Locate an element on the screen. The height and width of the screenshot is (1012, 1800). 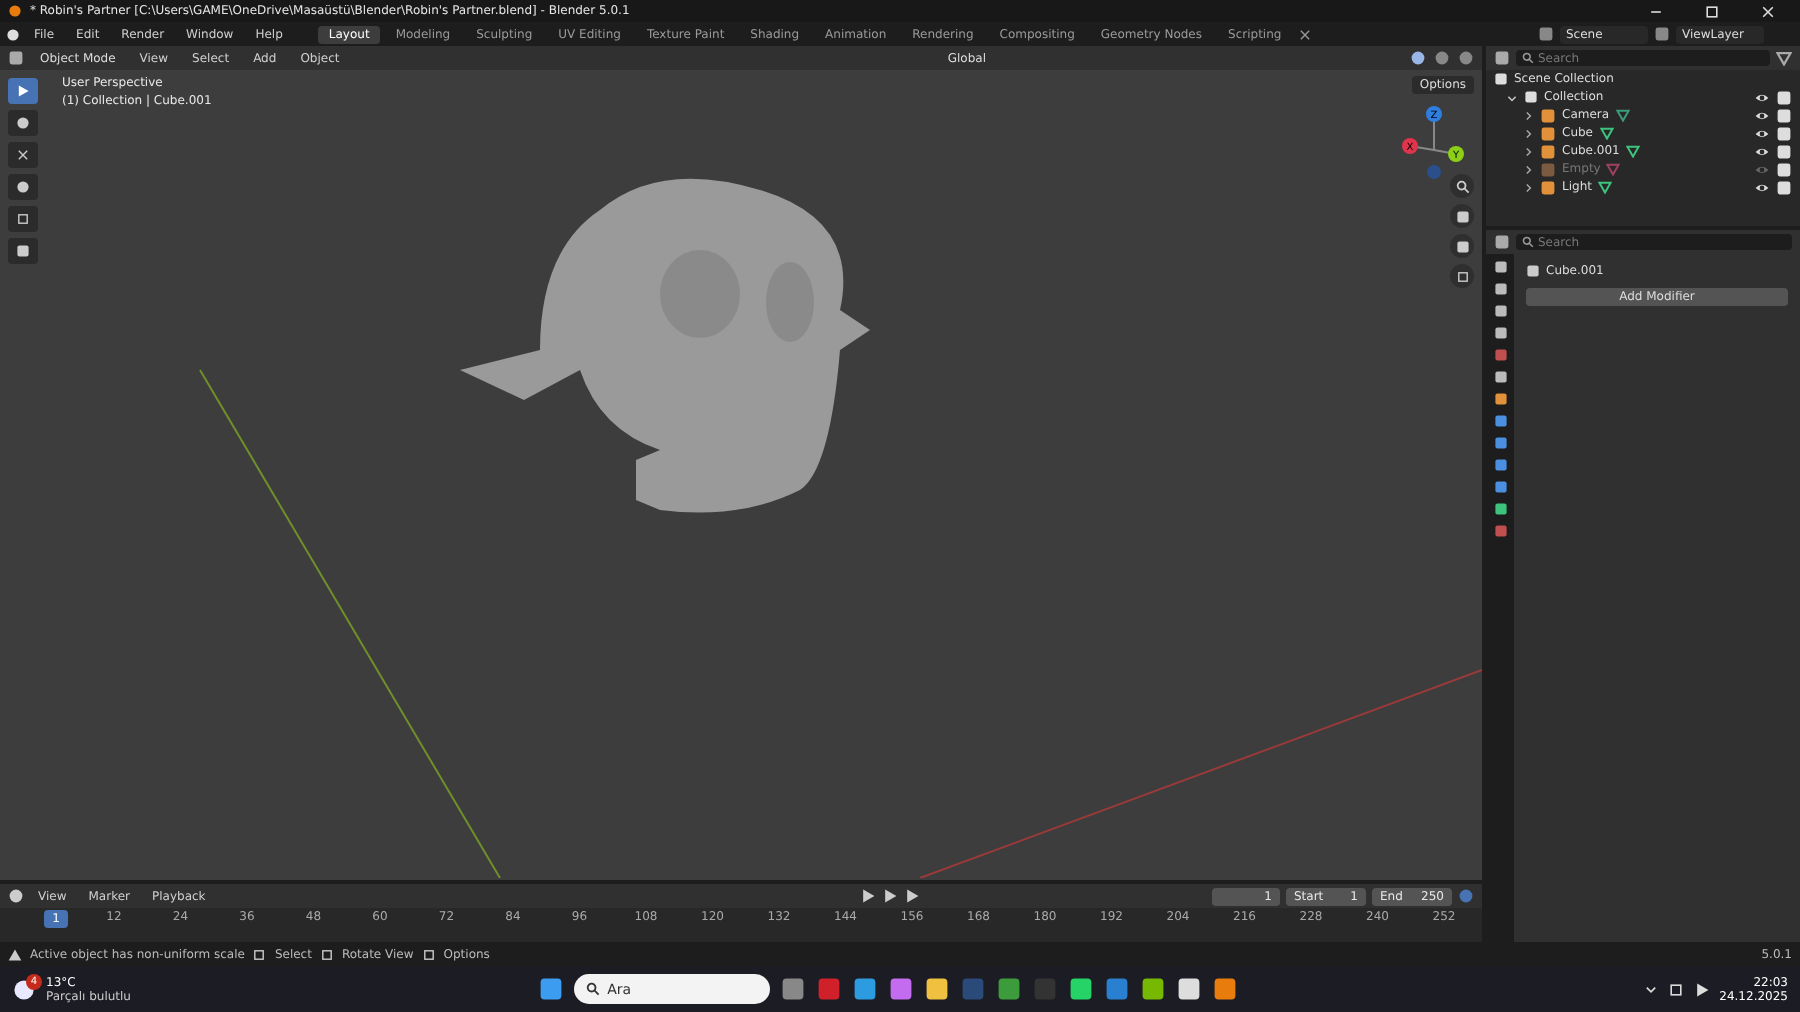
grid-view-button is located at coordinates (1462, 276).